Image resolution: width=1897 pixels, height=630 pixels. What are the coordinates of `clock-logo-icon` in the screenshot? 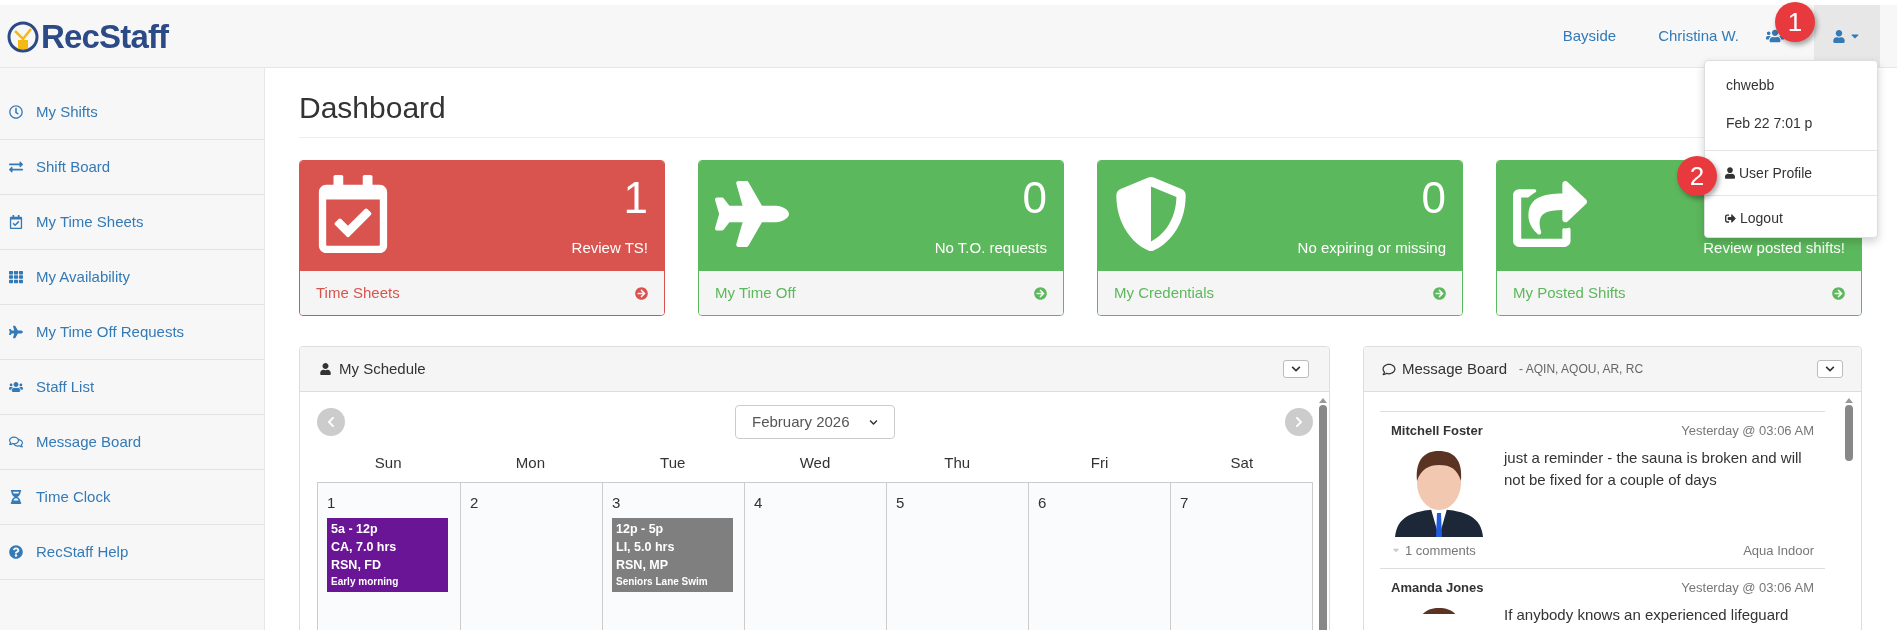 It's located at (23, 36).